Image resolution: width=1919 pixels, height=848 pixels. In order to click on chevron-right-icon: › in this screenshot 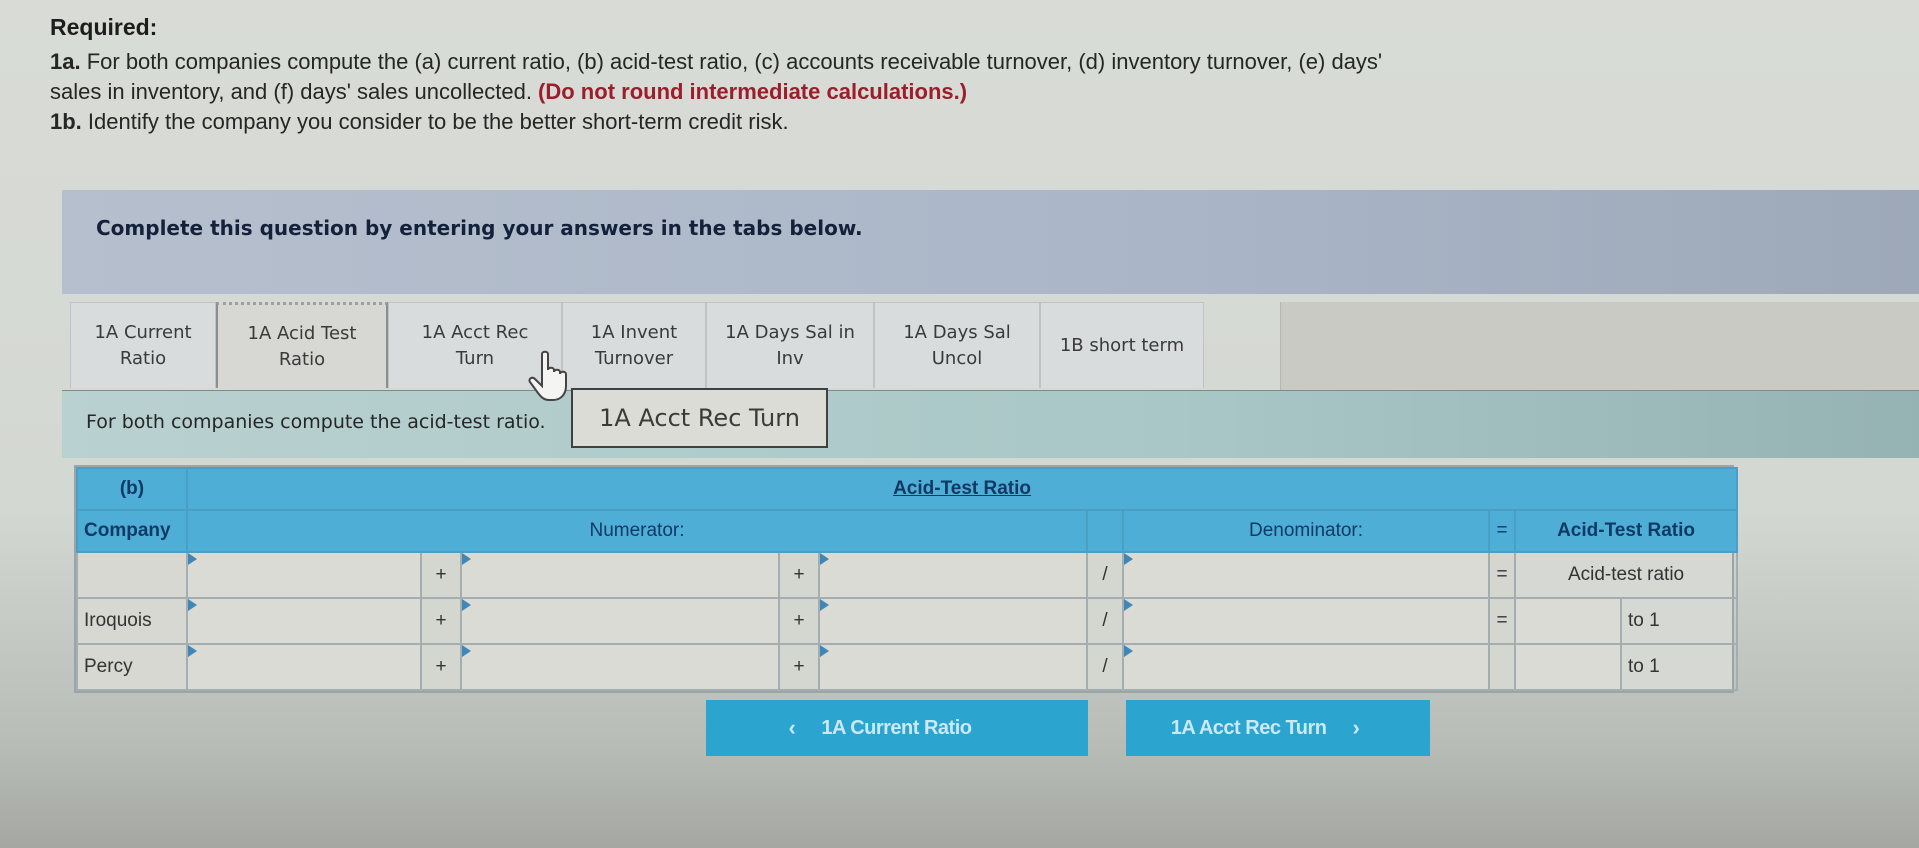, I will do `click(1356, 727)`.